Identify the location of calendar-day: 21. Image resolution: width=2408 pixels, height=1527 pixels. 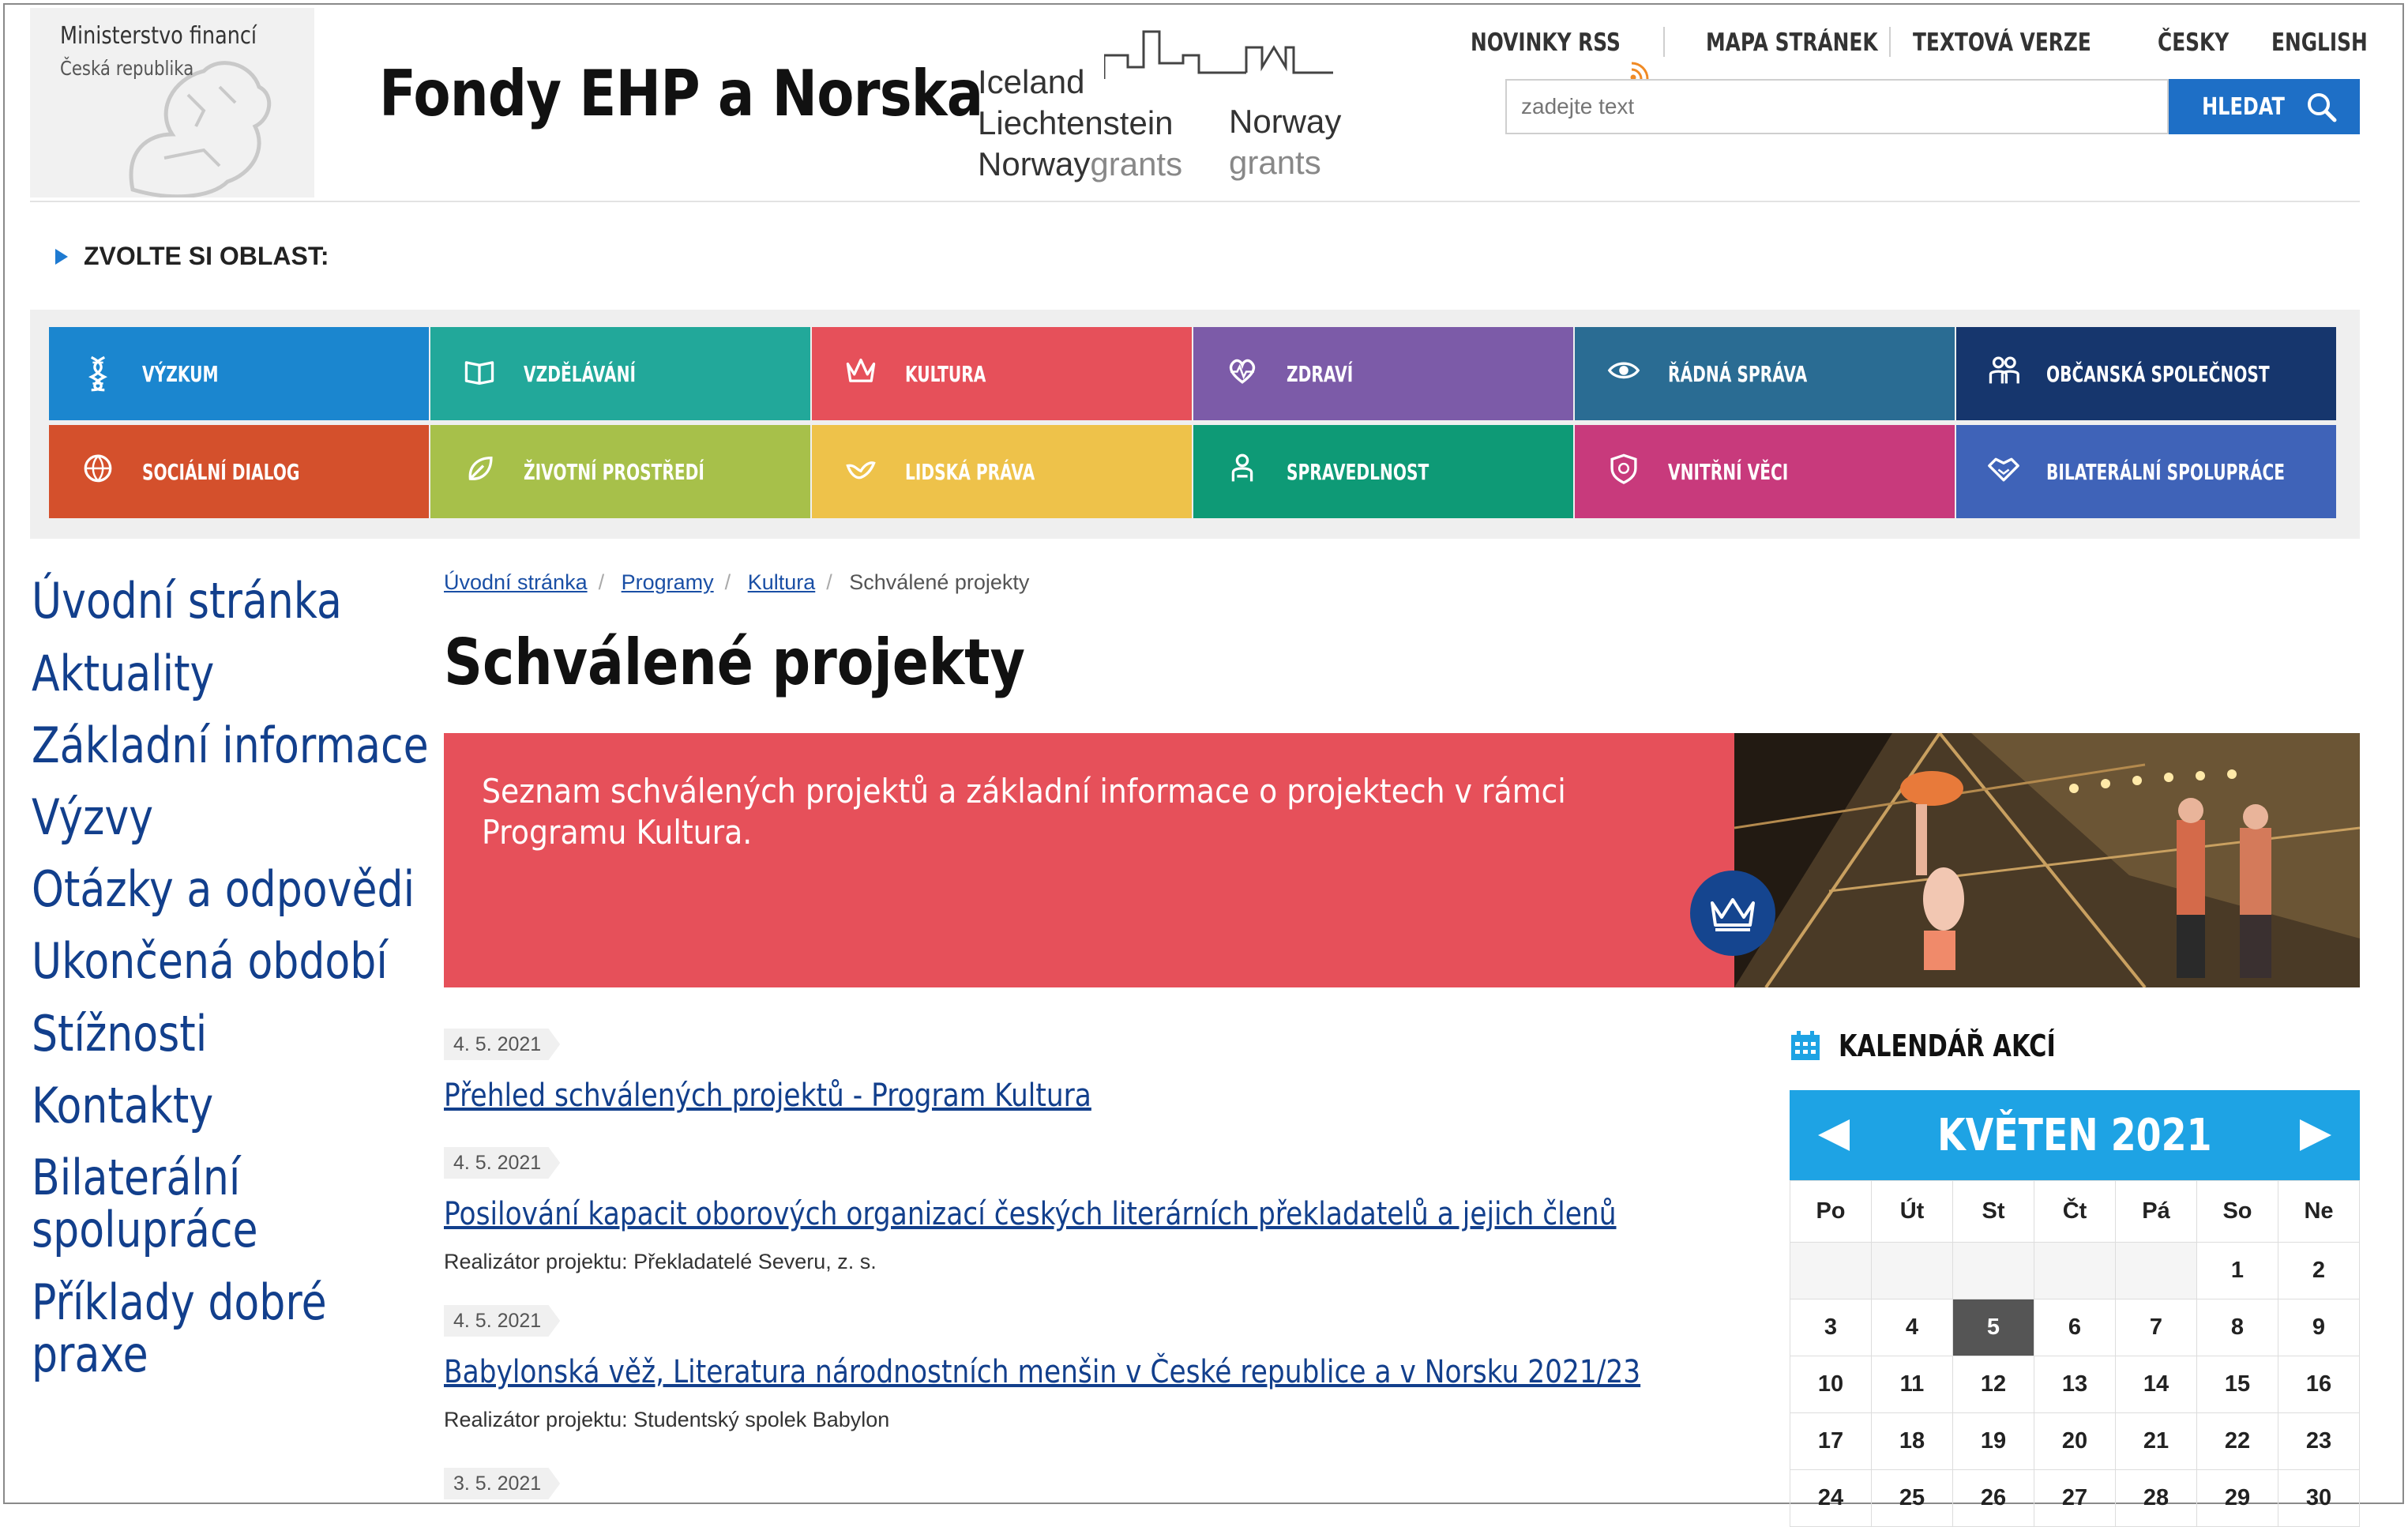
(2157, 1442).